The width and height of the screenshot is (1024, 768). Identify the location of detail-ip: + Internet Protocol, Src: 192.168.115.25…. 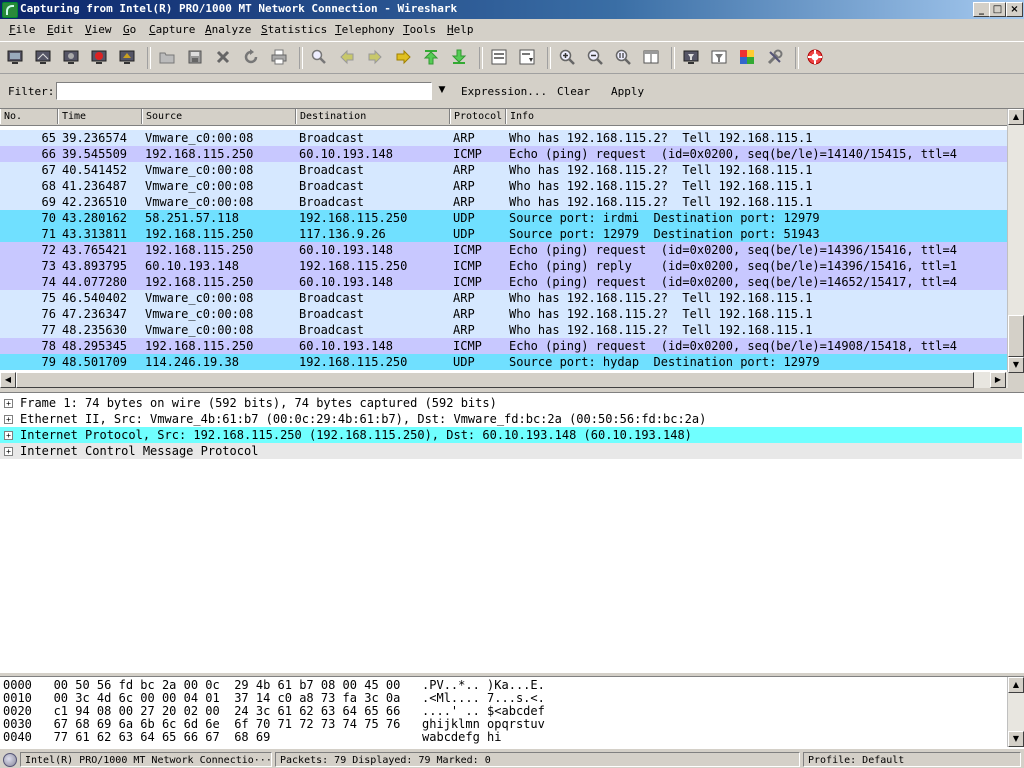
(511, 435).